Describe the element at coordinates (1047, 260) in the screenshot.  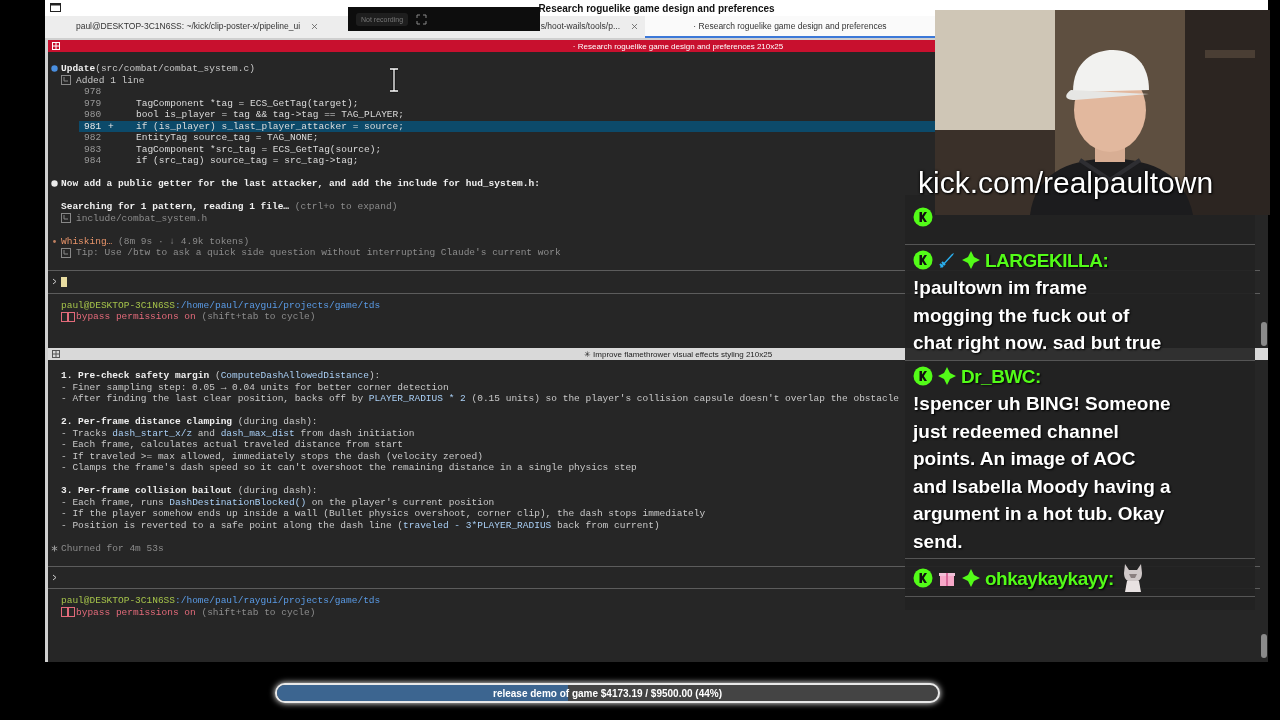
I see `chat-username: LARGEKILLA:` at that location.